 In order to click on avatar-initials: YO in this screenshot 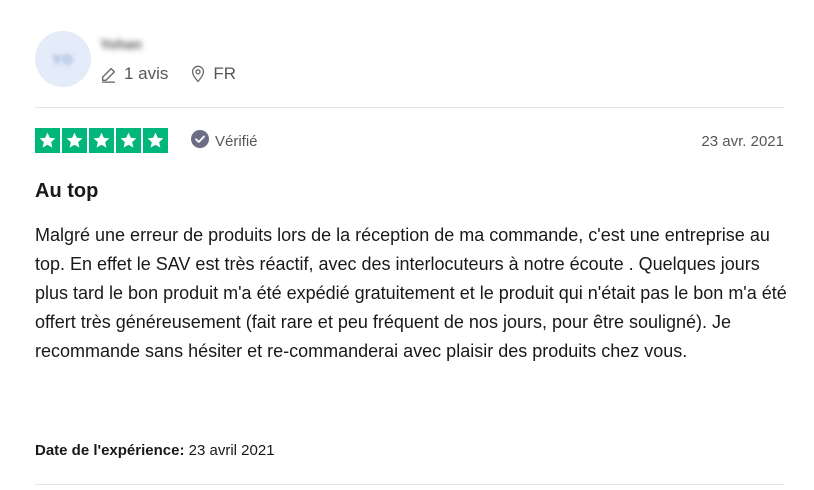, I will do `click(63, 59)`.